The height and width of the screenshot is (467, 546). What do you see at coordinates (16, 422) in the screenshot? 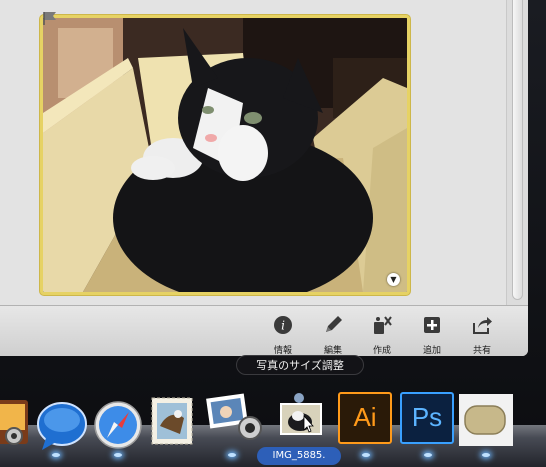
I see `photo-booth-icon` at bounding box center [16, 422].